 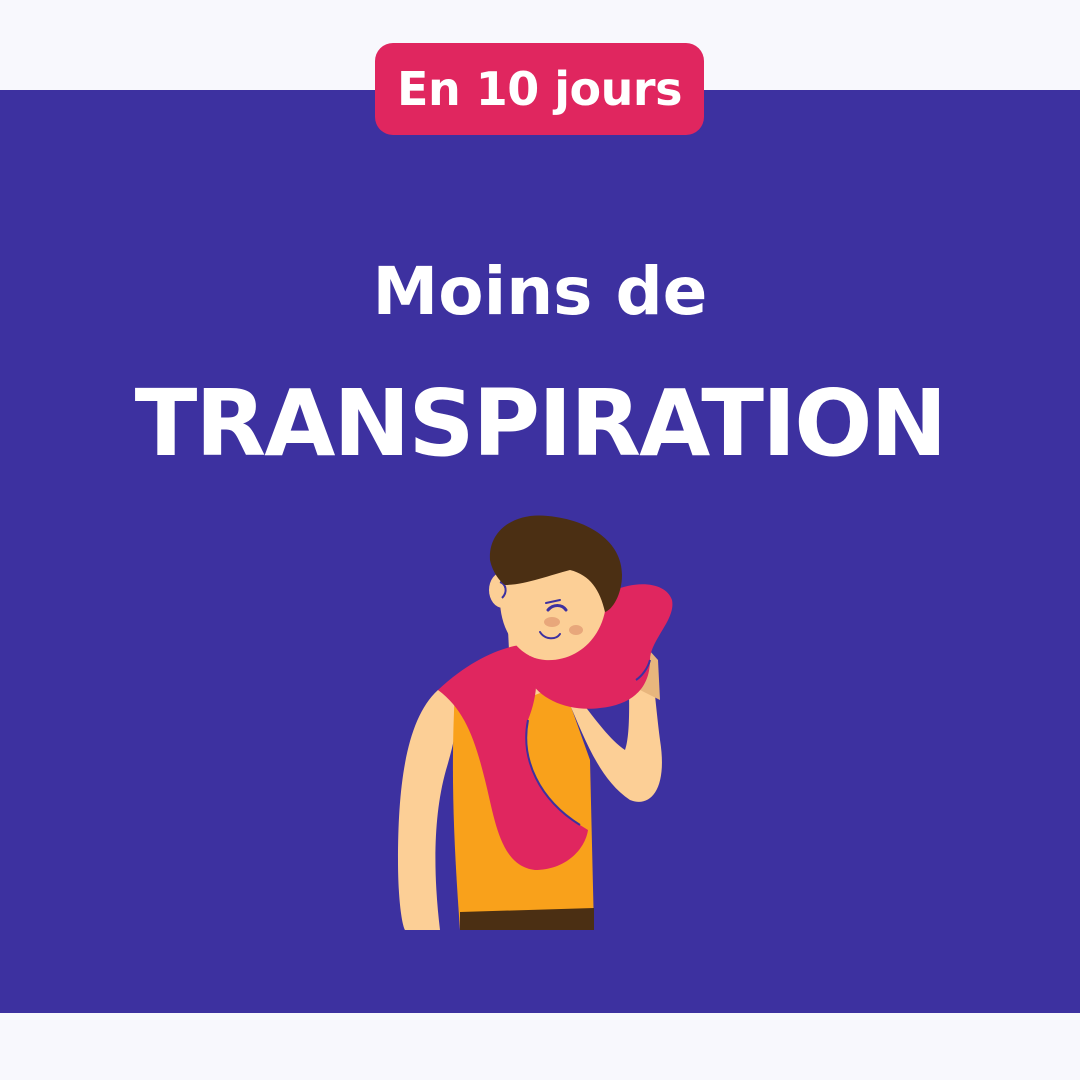 What do you see at coordinates (535, 722) in the screenshot?
I see `sweating-man-with-towel-icon` at bounding box center [535, 722].